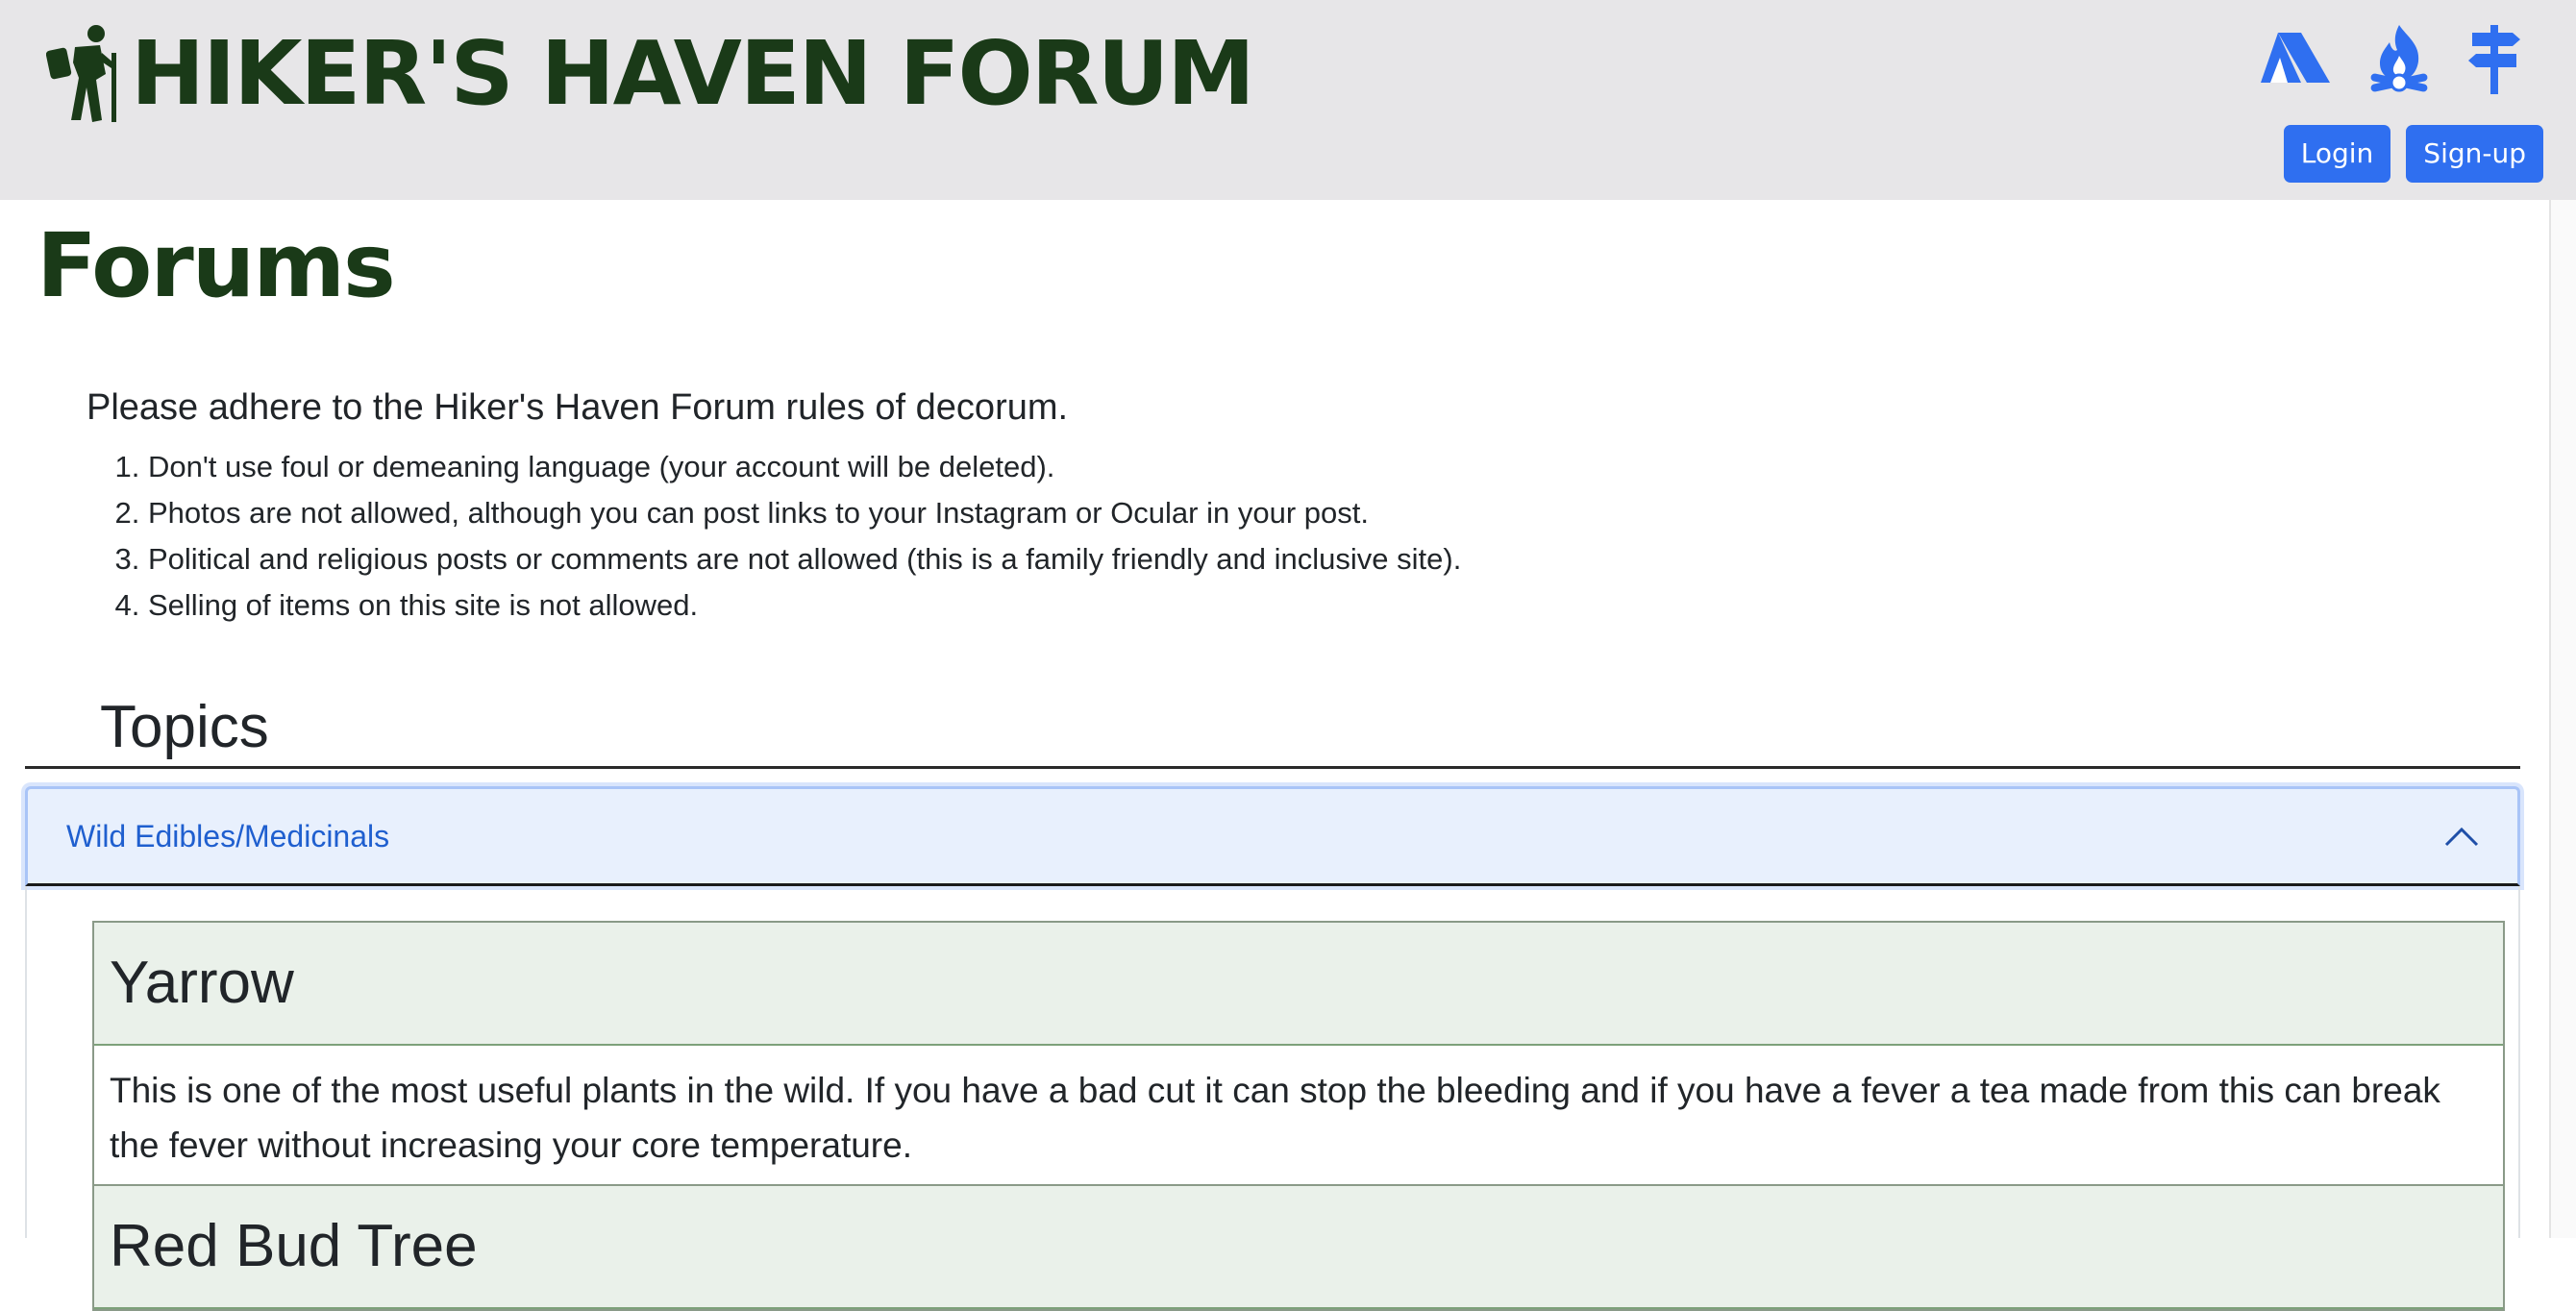 This screenshot has width=2576, height=1311. Describe the element at coordinates (2474, 154) in the screenshot. I see `signup-button: Sign-up` at that location.